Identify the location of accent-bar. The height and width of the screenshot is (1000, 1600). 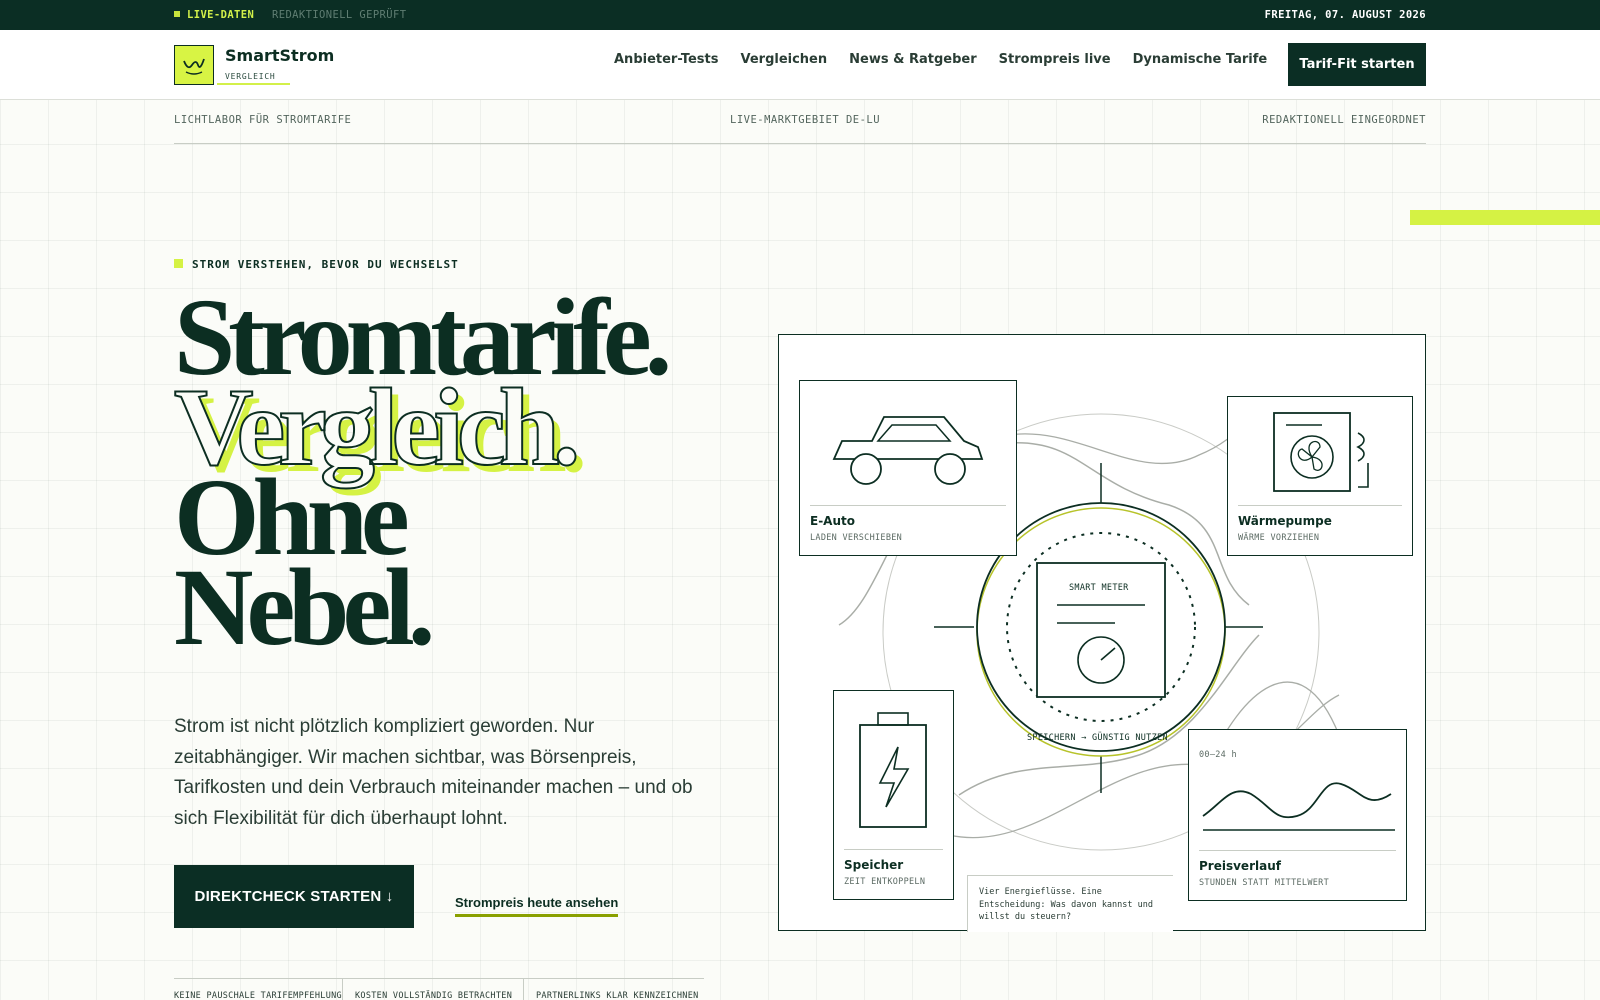
(1505, 217).